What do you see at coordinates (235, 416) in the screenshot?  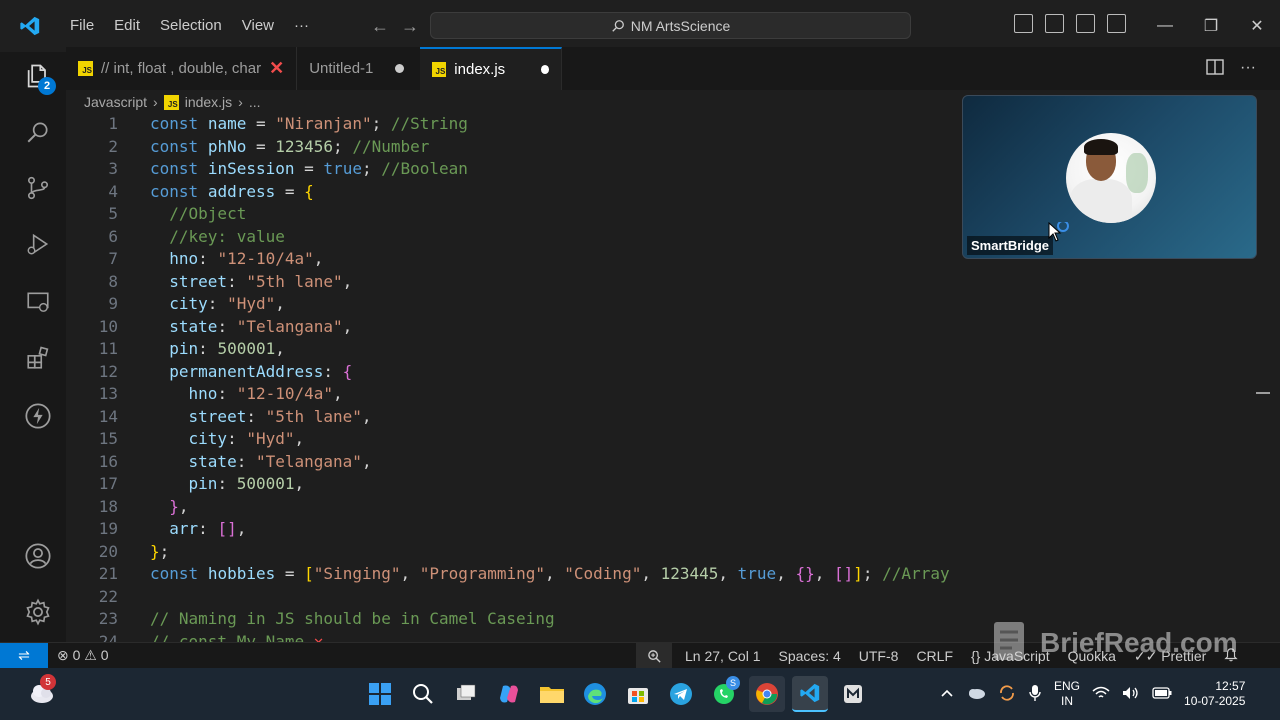 I see `code-line: 14 street: "5th lane",` at bounding box center [235, 416].